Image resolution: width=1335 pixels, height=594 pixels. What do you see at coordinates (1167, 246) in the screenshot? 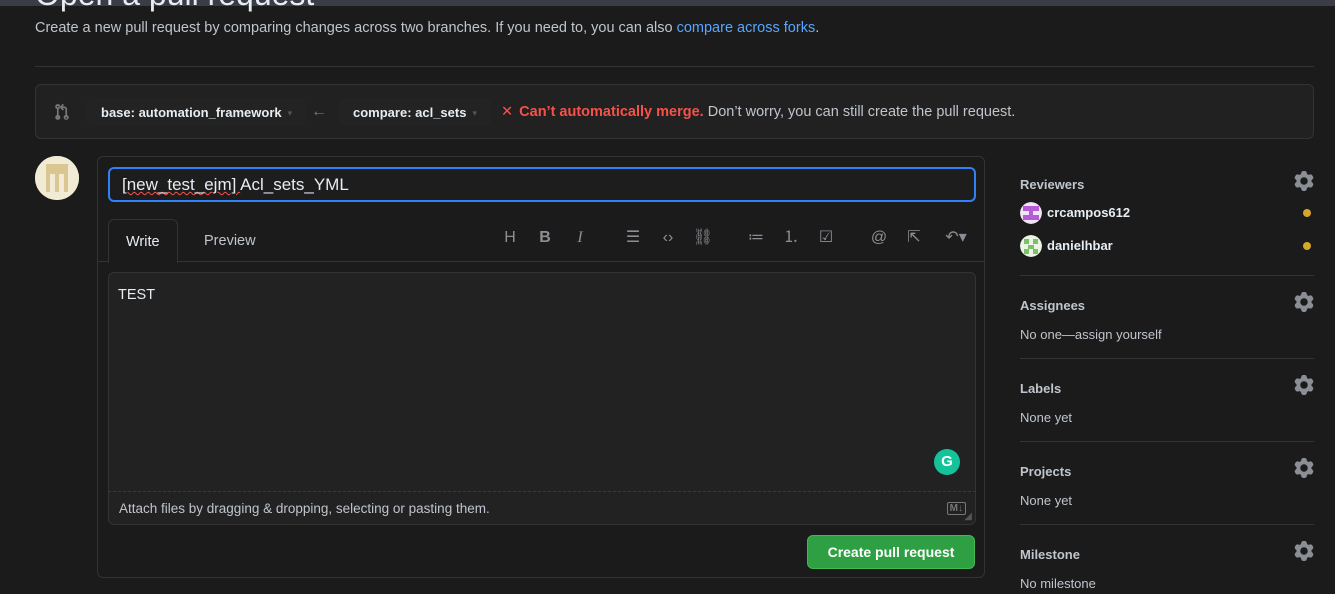
I see `reviewer-item: danielhbar` at bounding box center [1167, 246].